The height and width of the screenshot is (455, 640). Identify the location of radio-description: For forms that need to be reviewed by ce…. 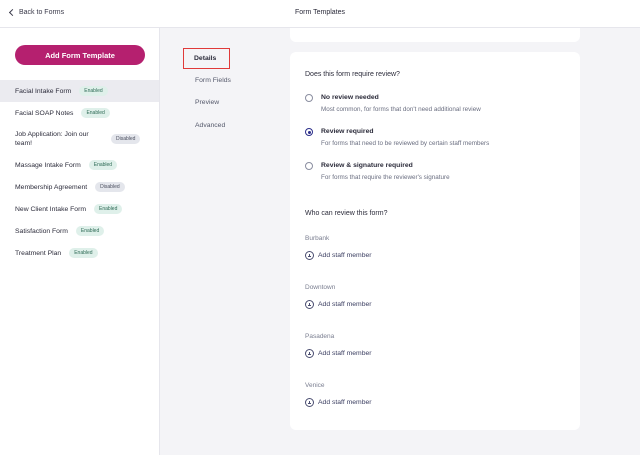
(405, 143).